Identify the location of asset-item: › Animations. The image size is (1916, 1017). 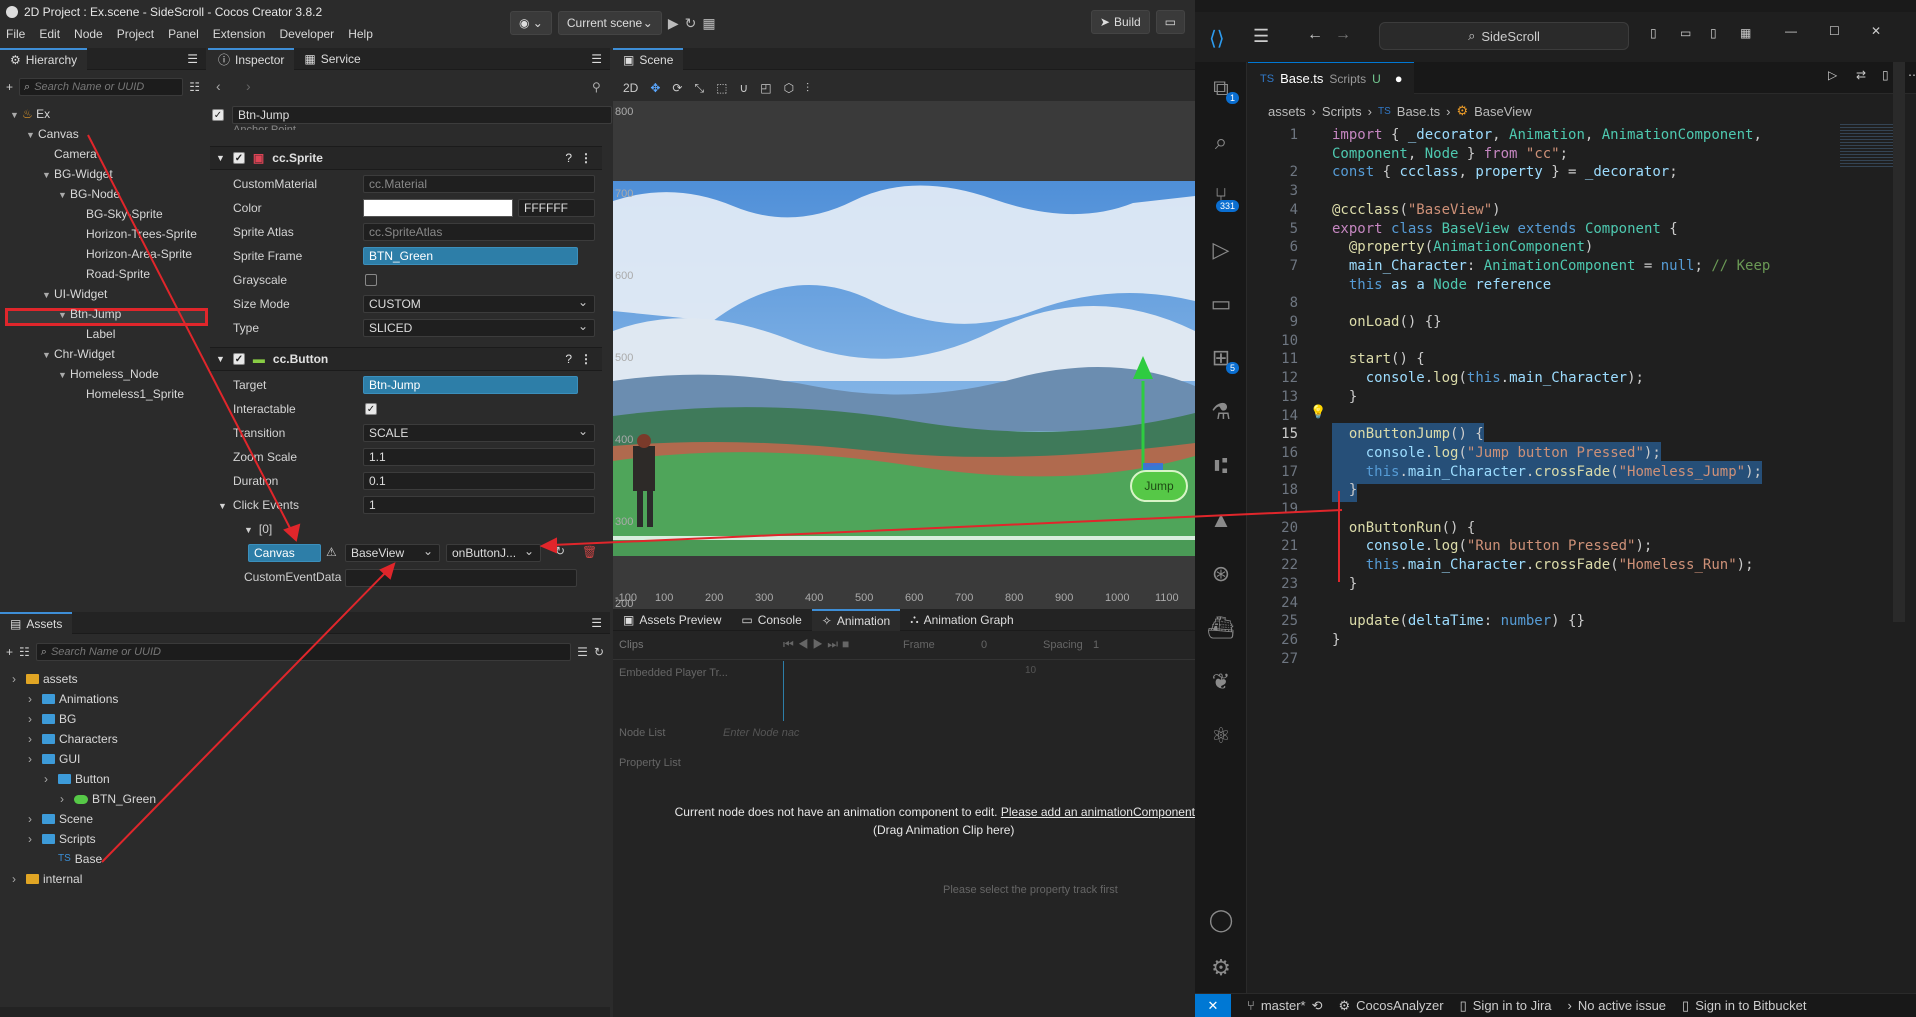
(73, 699).